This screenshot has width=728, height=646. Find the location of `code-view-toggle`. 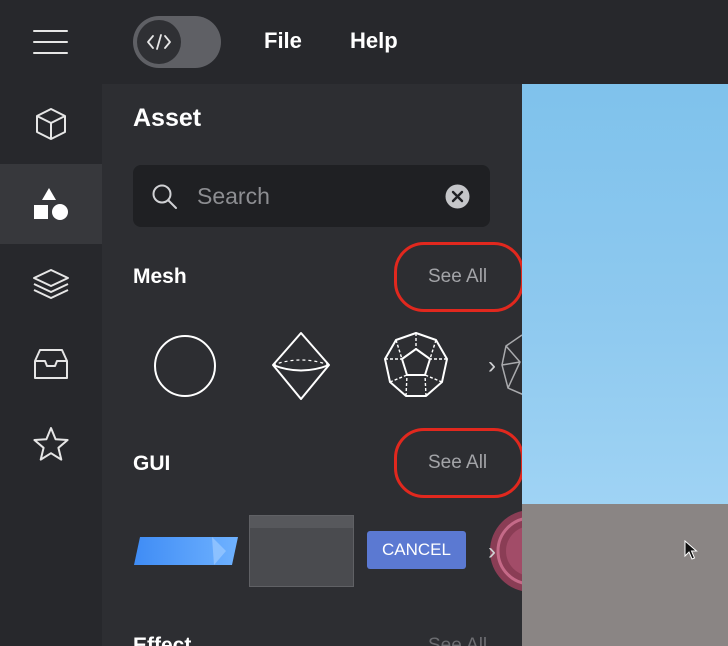

code-view-toggle is located at coordinates (177, 42).